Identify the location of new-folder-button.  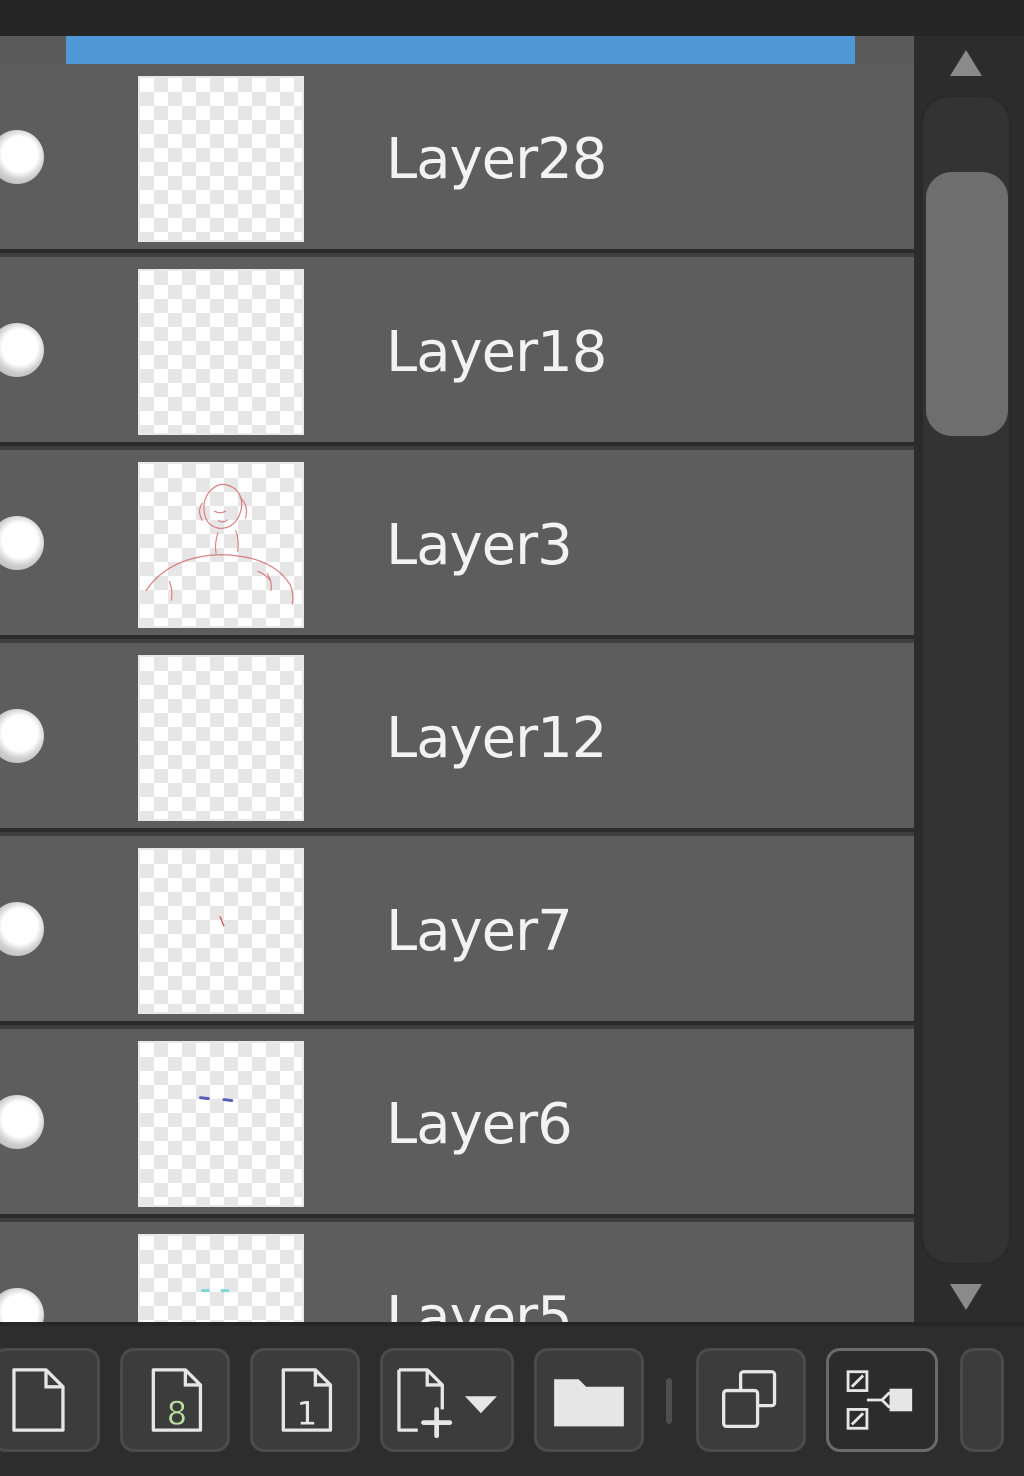
(589, 1400).